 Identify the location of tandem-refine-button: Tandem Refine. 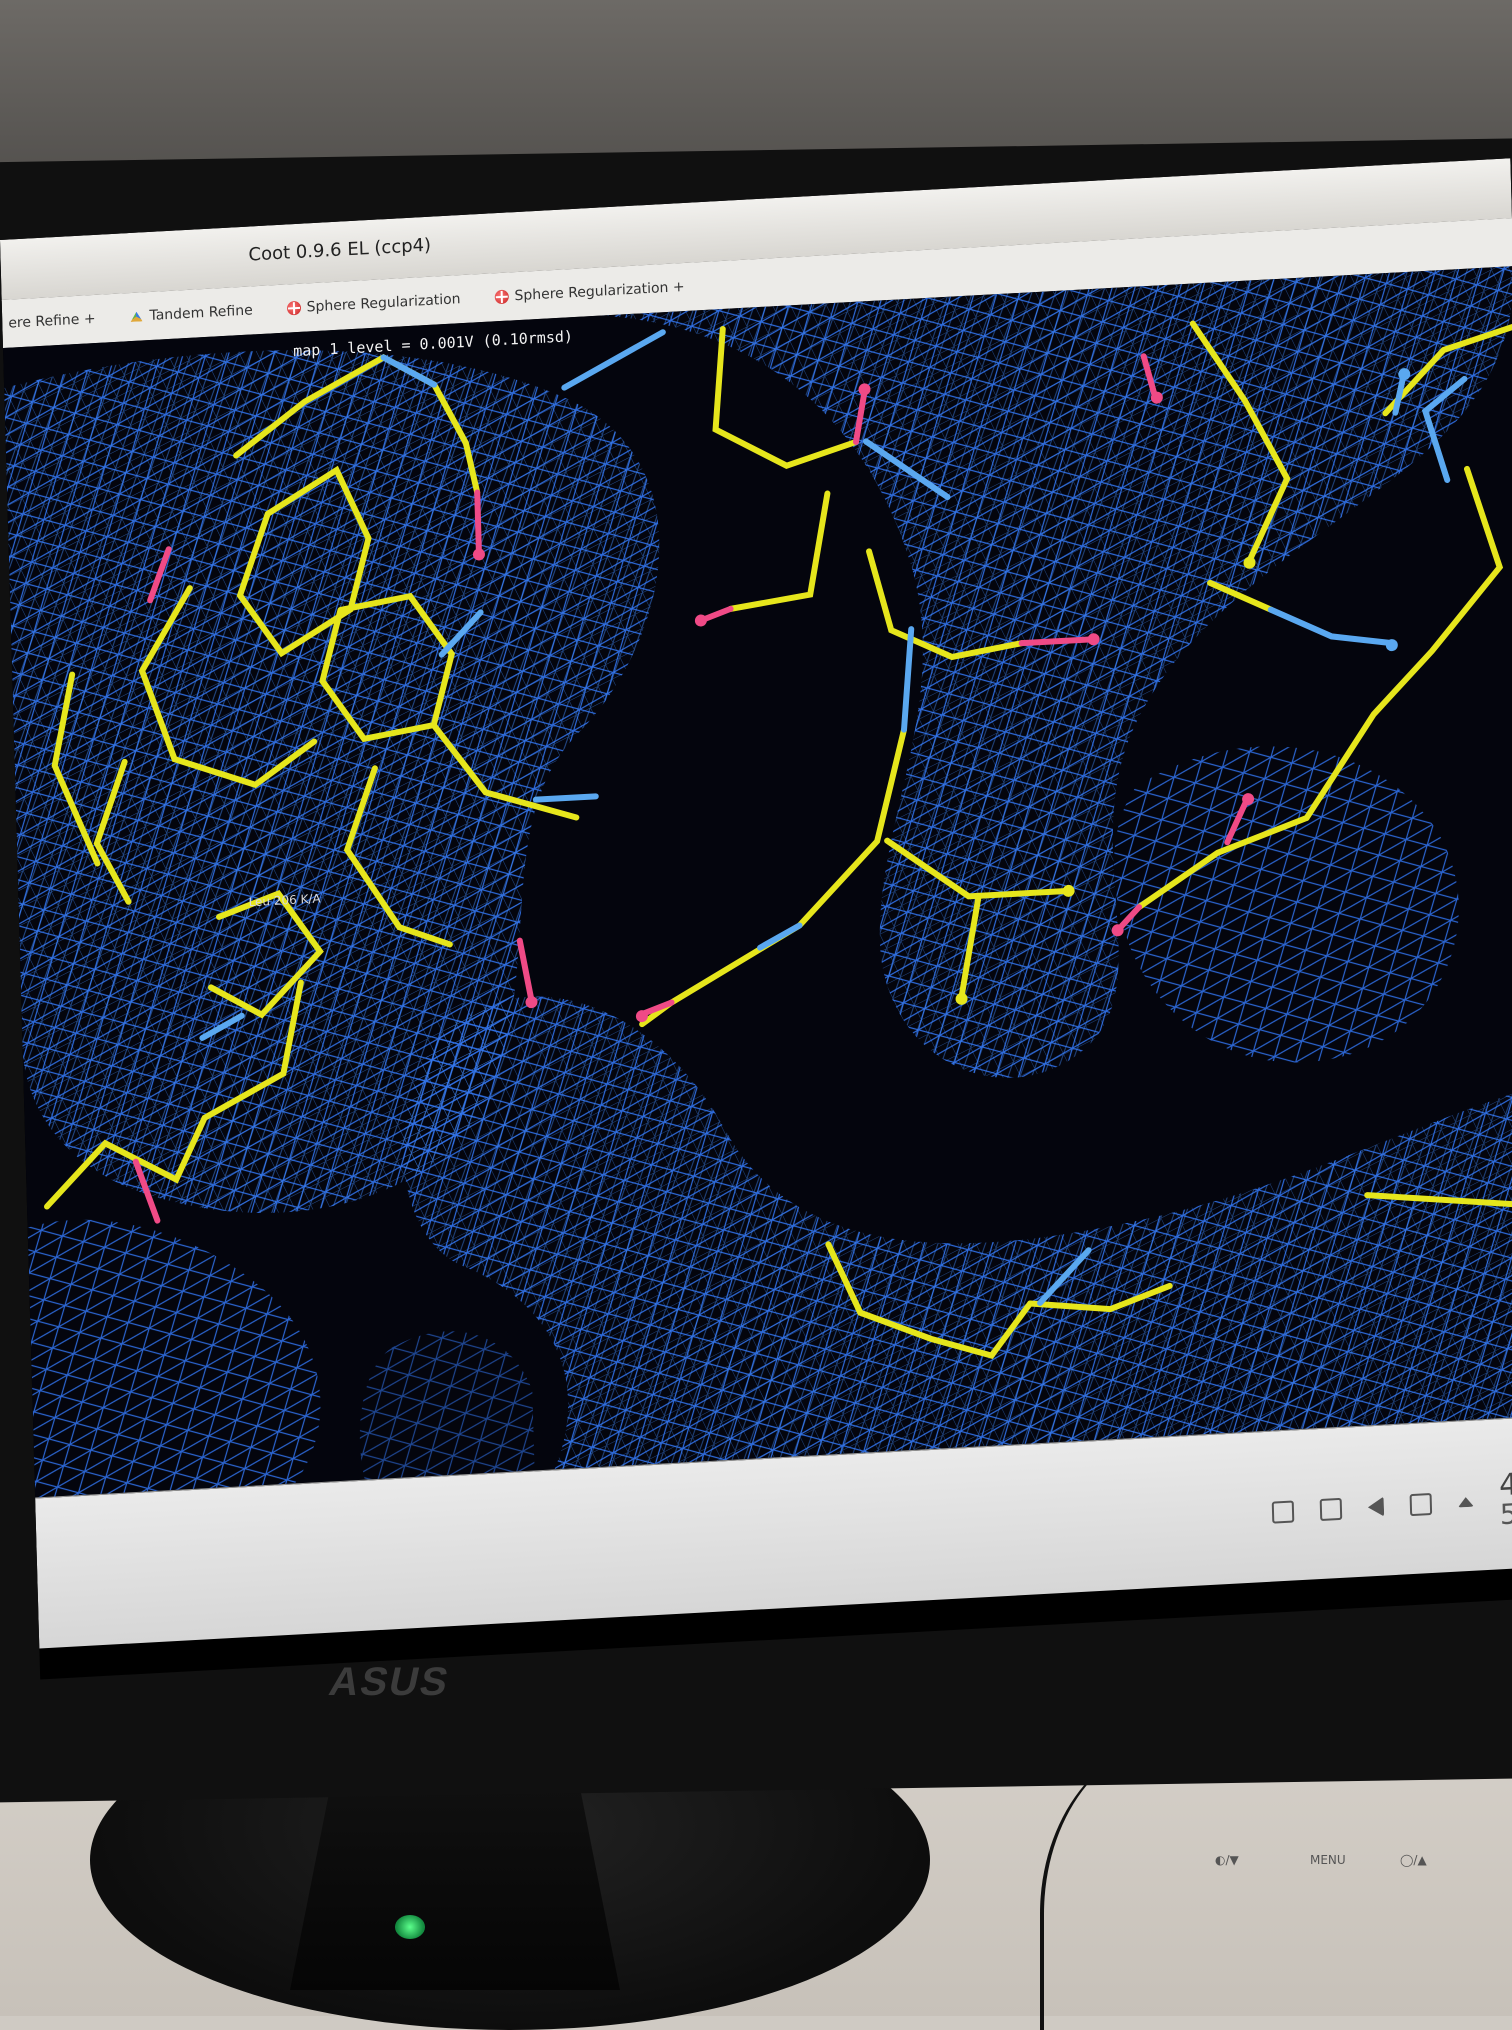
(191, 313).